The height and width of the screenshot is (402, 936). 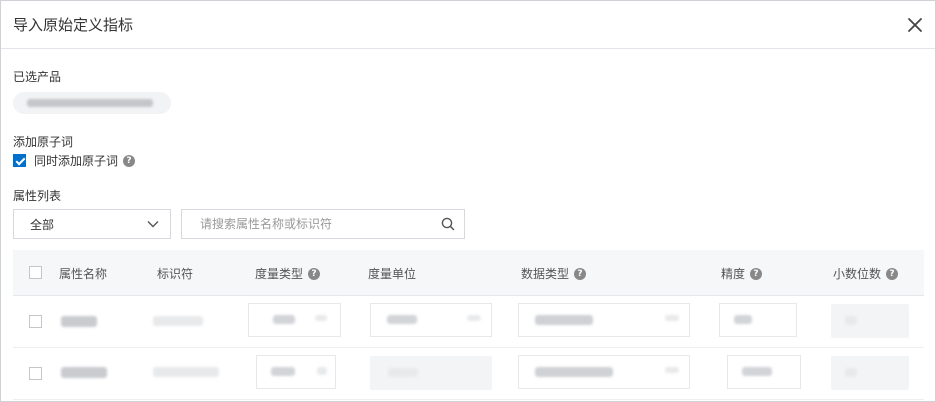 What do you see at coordinates (37, 77) in the screenshot?
I see `selected-product-label: 已选产品` at bounding box center [37, 77].